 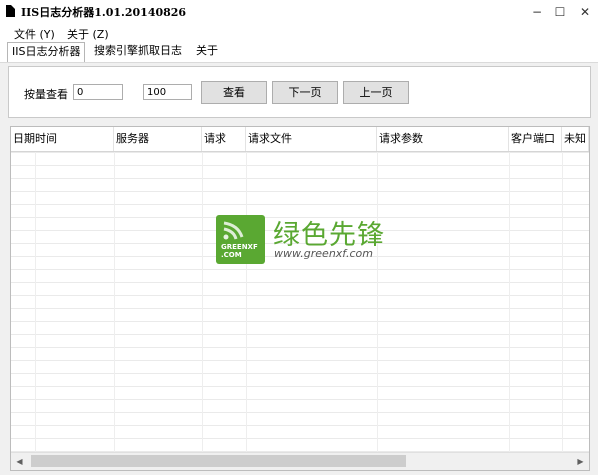 What do you see at coordinates (323, 253) in the screenshot?
I see `watermark-url: www.greenxf.com` at bounding box center [323, 253].